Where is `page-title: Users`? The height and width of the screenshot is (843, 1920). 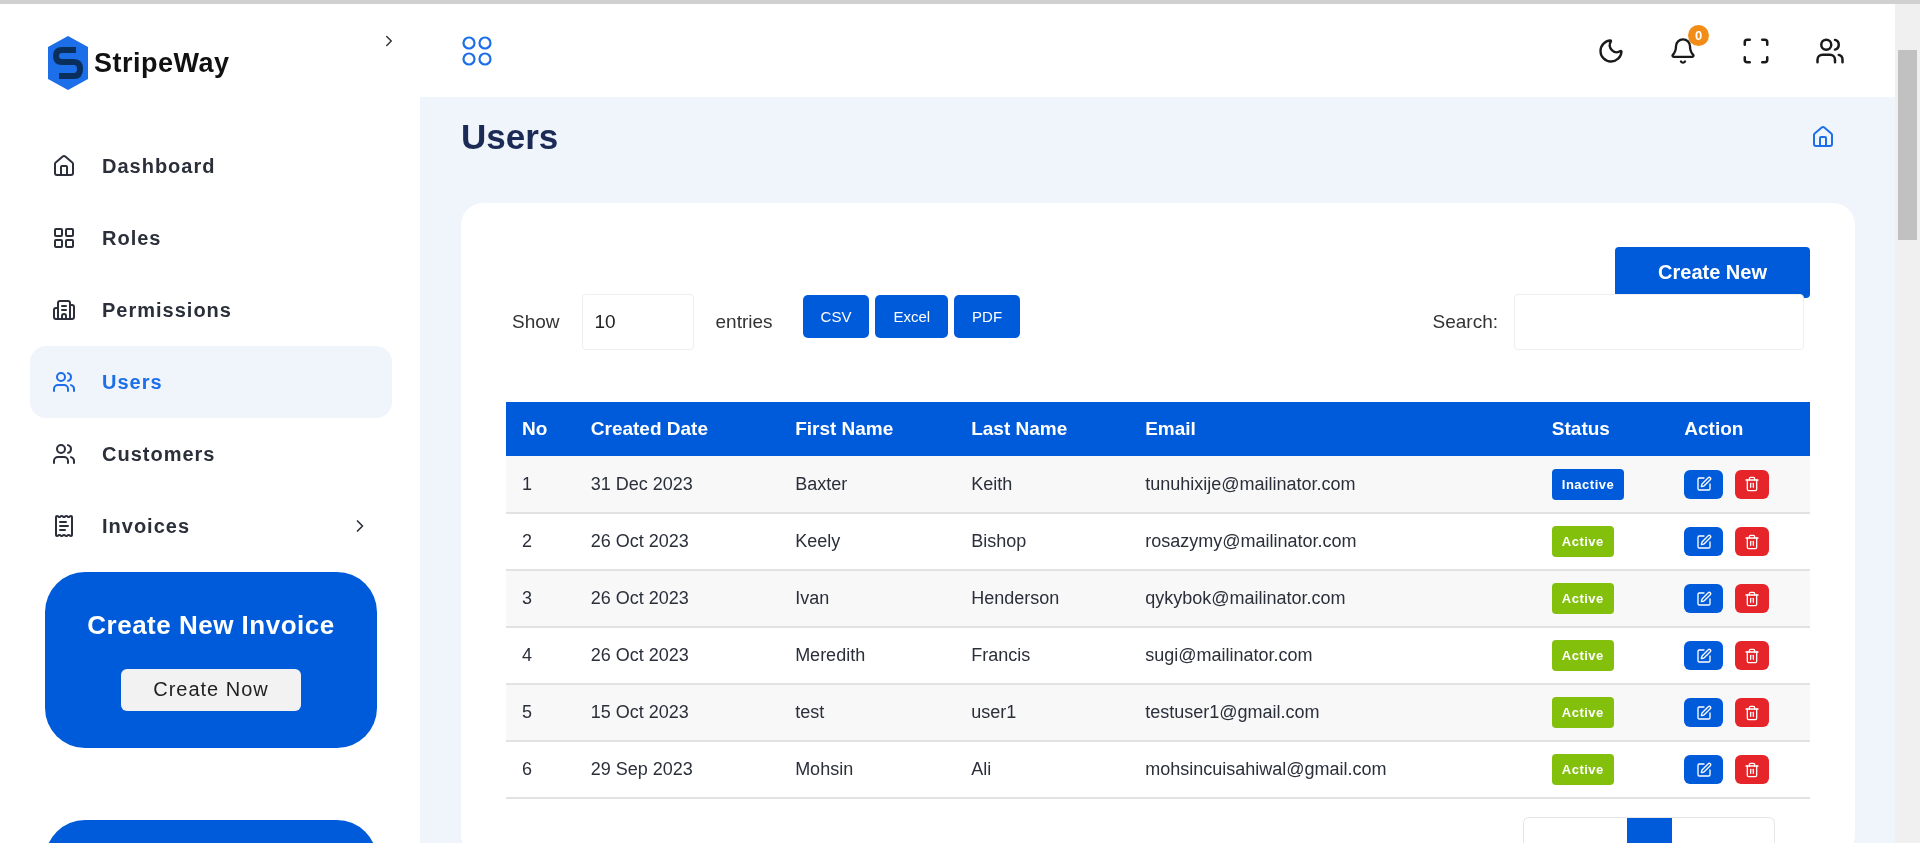 page-title: Users is located at coordinates (510, 137).